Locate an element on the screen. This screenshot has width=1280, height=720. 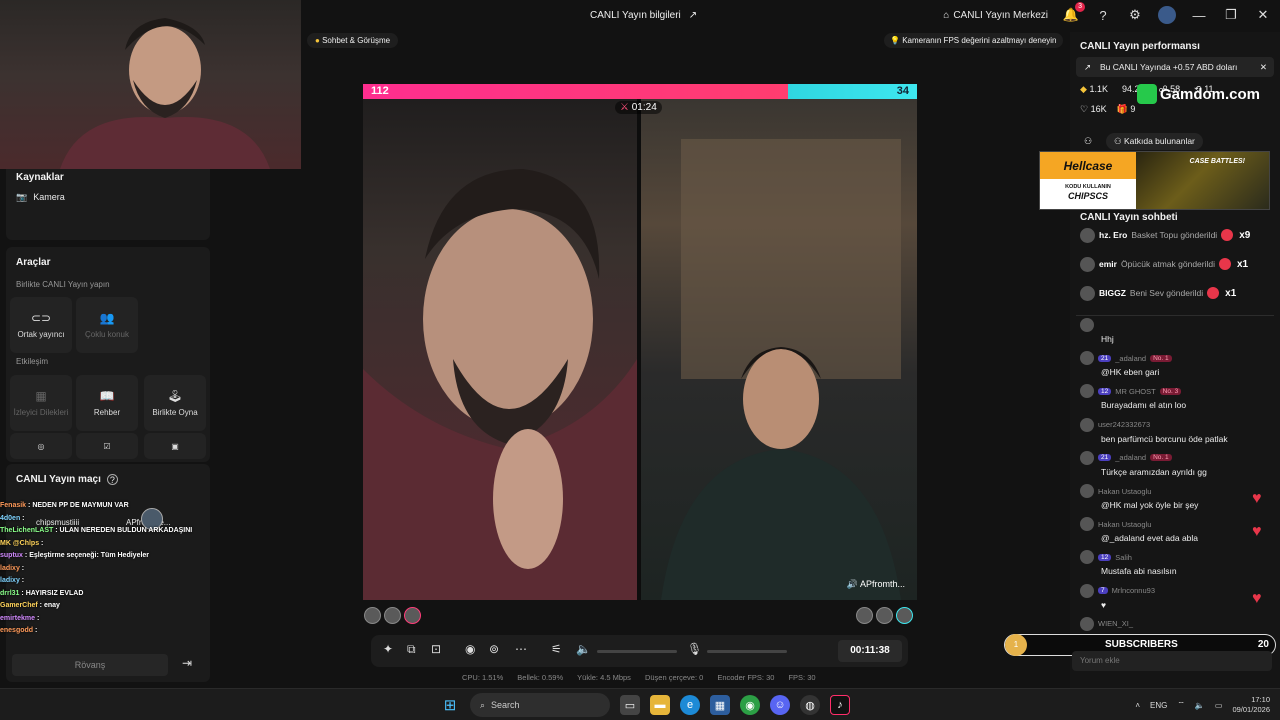
gift-sender: emir is located at coordinates (1108, 264).